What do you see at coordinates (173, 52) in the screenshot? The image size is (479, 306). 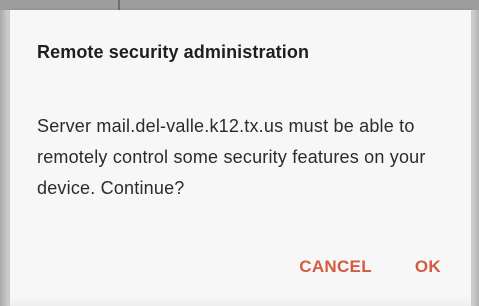 I see `dialog-title: Remote security administration` at bounding box center [173, 52].